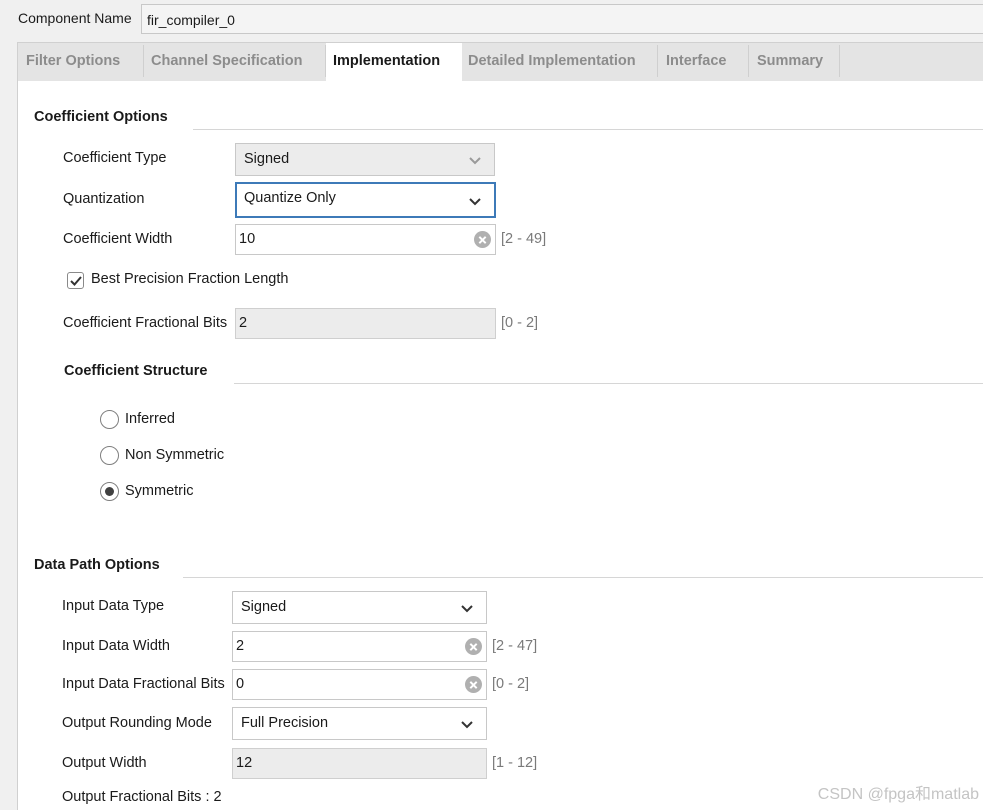 This screenshot has height=810, width=983. I want to click on tab-detailed-implementation: Detailed Implementation, so click(552, 62).